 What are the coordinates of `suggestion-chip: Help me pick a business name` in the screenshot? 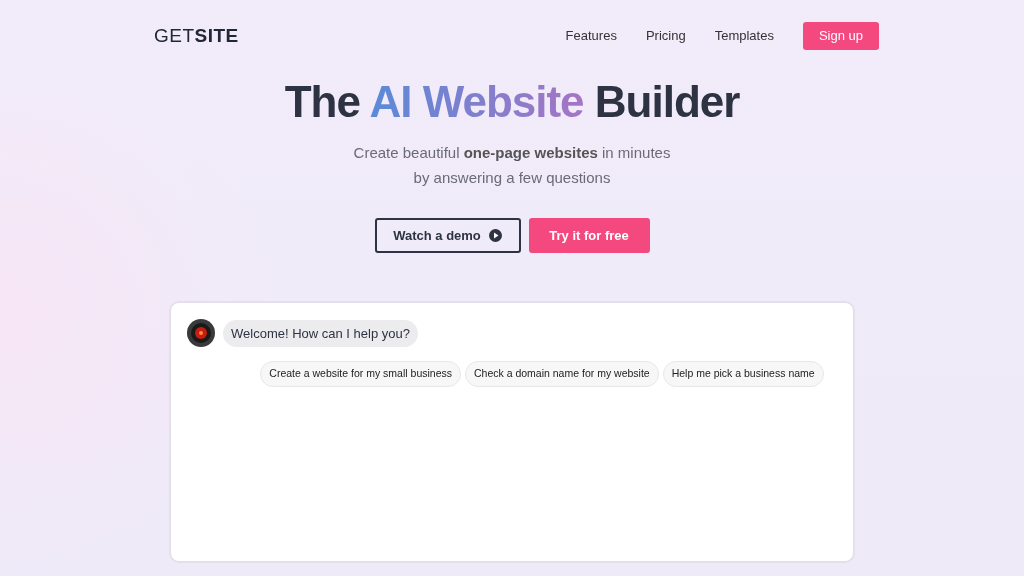 It's located at (743, 374).